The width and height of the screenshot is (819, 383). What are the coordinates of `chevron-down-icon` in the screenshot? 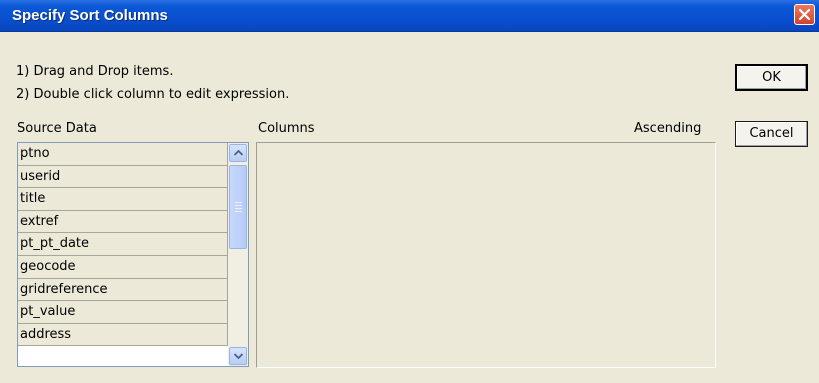 It's located at (238, 356).